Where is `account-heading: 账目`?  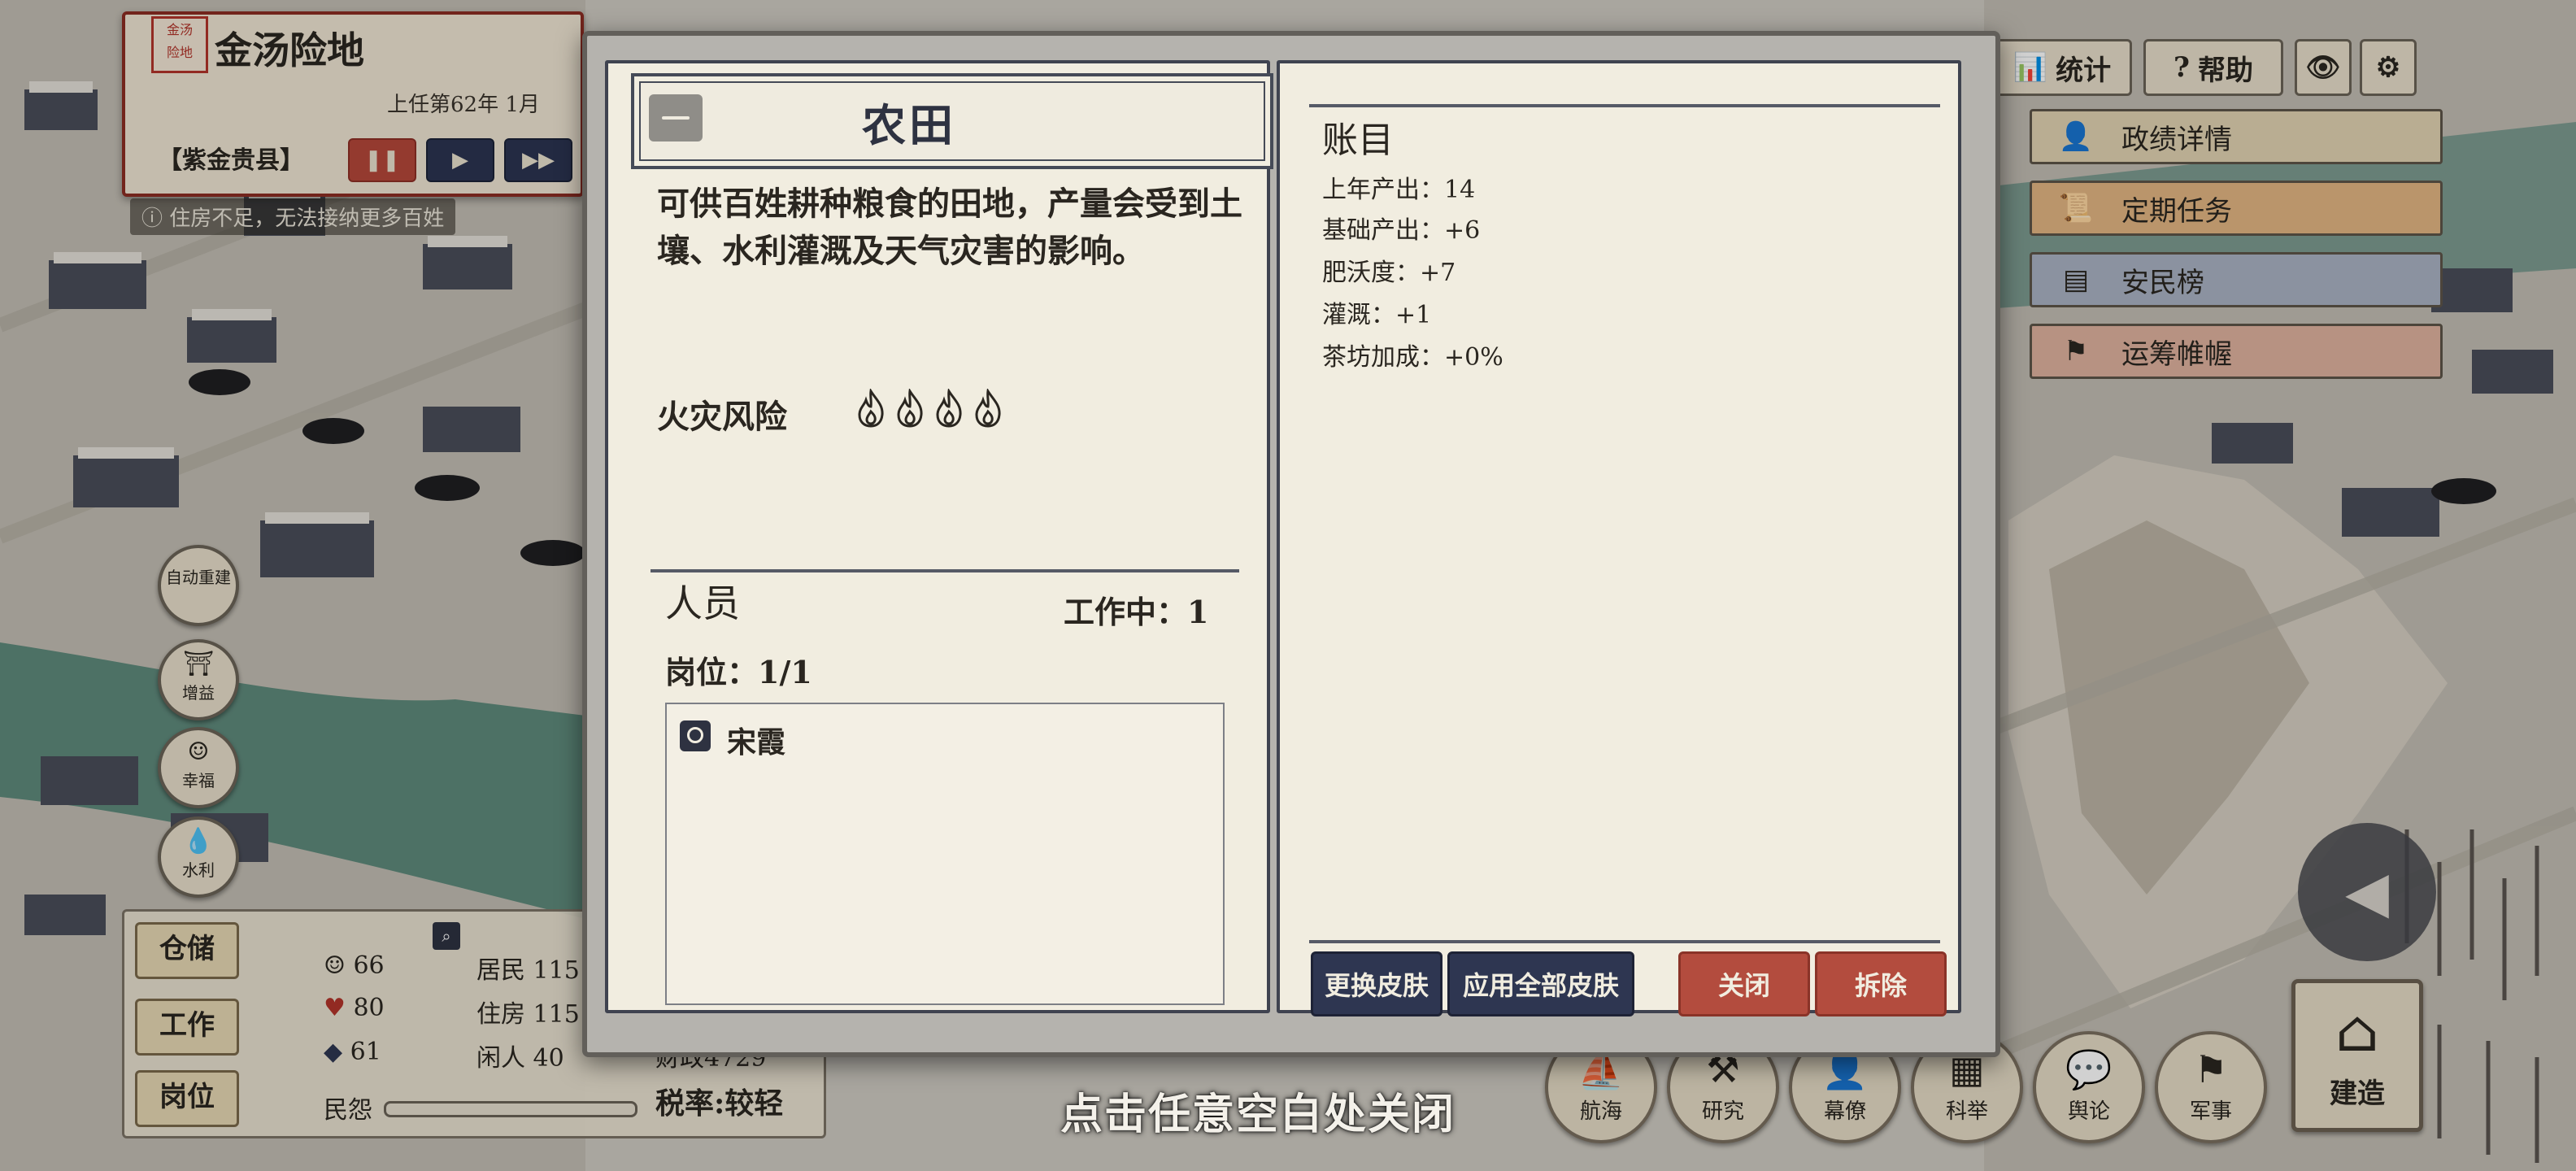
account-heading: 账目 is located at coordinates (1358, 140).